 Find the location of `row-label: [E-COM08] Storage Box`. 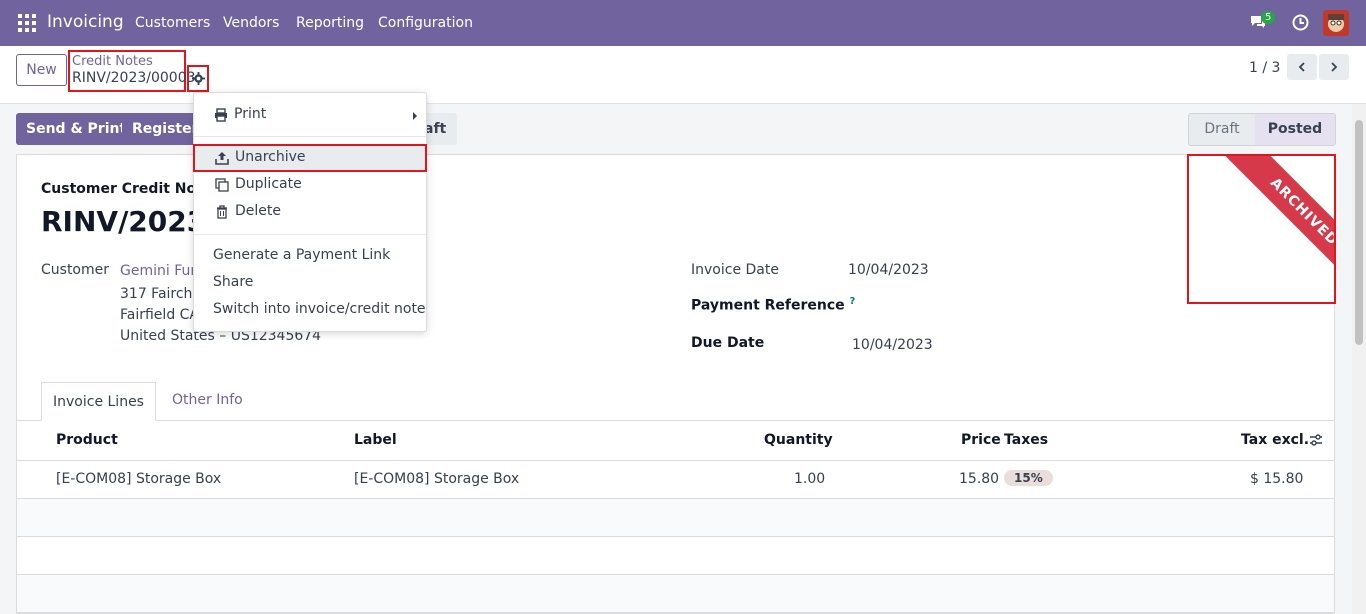

row-label: [E-COM08] Storage Box is located at coordinates (436, 479).